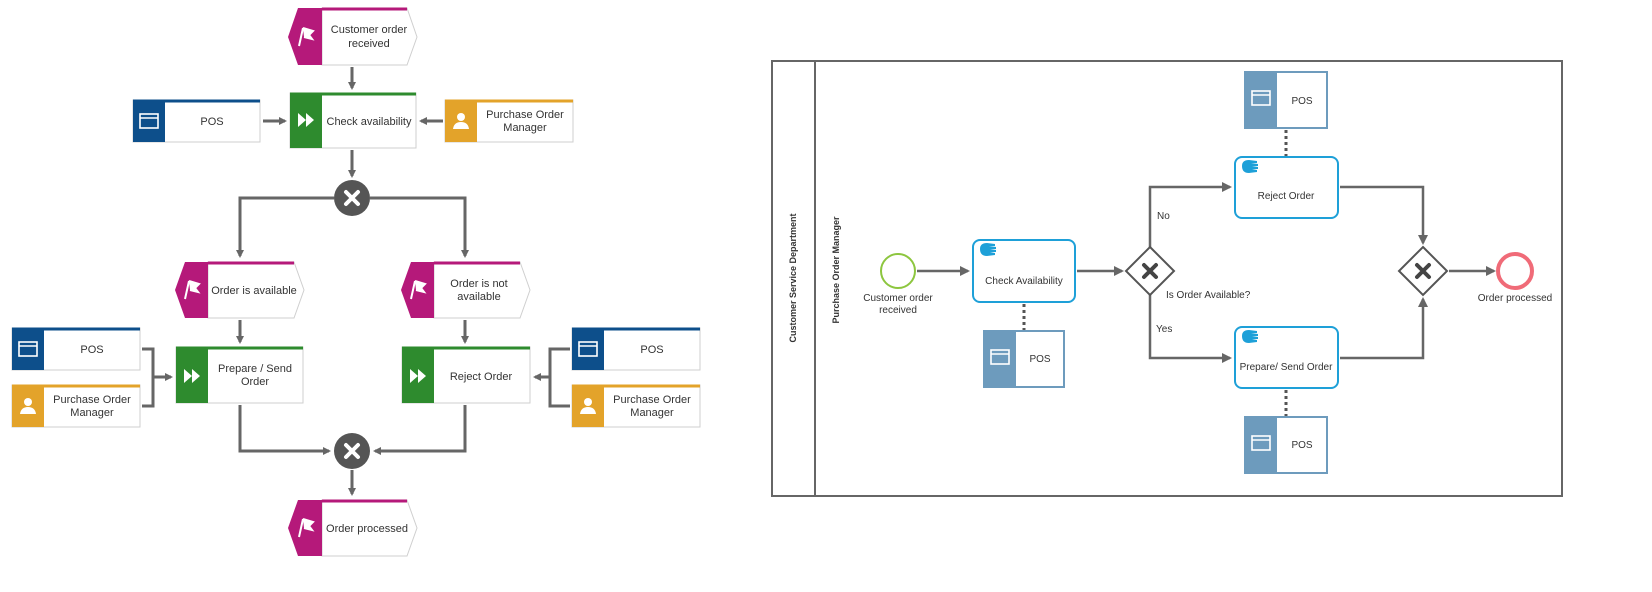 Image resolution: width=1652 pixels, height=592 pixels. What do you see at coordinates (836, 270) in the screenshot?
I see `lane-label: Purchase Order Manager` at bounding box center [836, 270].